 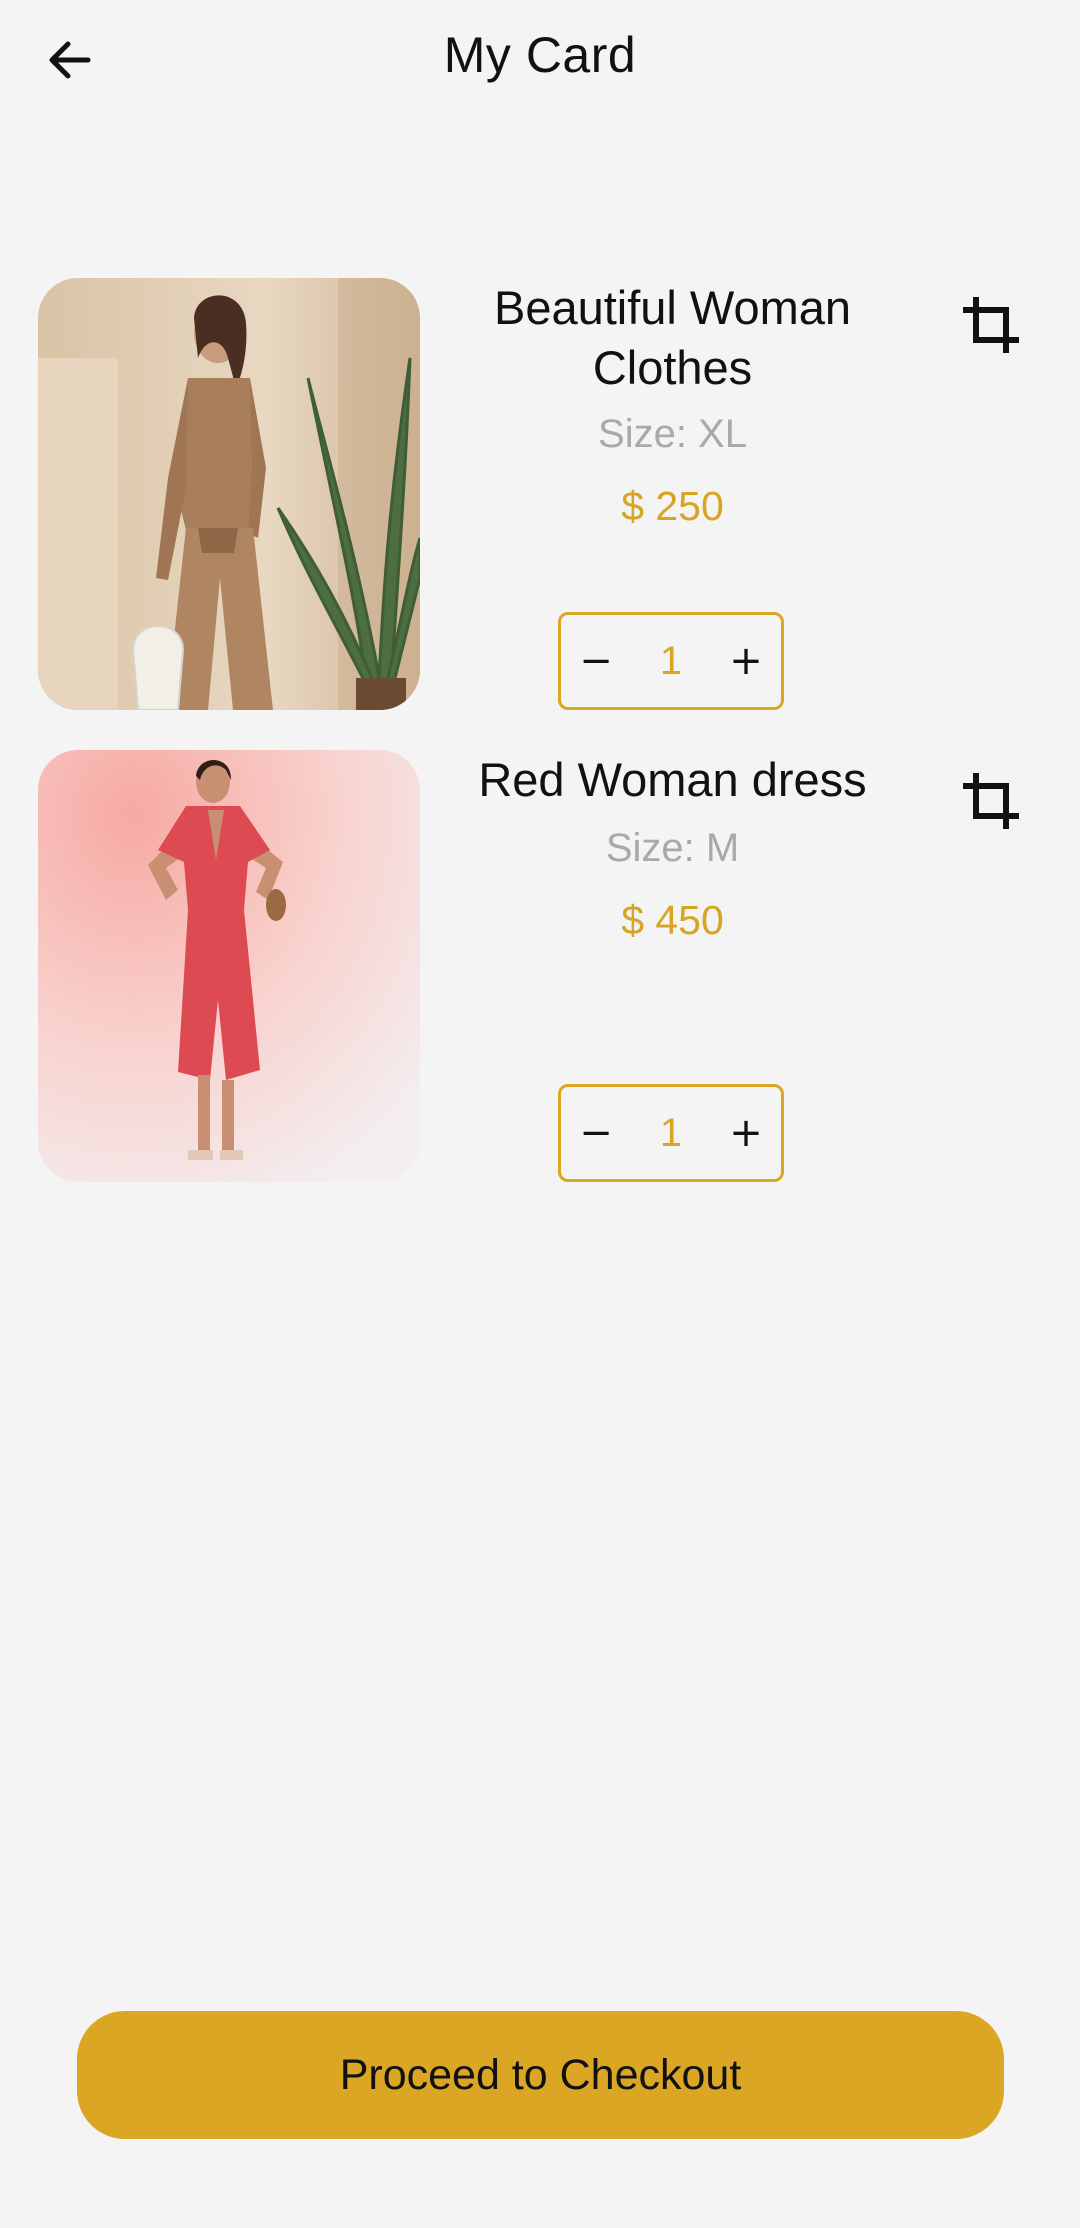 I want to click on beige-outfit-photo, so click(x=229, y=494).